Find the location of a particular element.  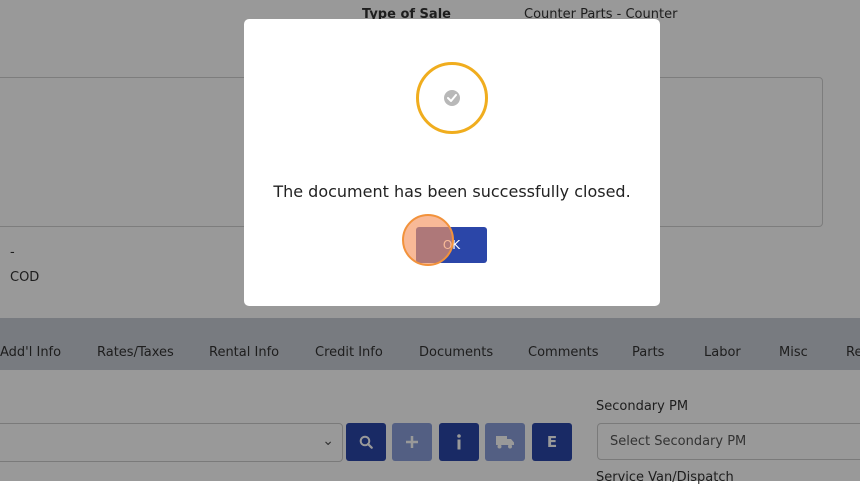

ok-button: OK is located at coordinates (451, 245).